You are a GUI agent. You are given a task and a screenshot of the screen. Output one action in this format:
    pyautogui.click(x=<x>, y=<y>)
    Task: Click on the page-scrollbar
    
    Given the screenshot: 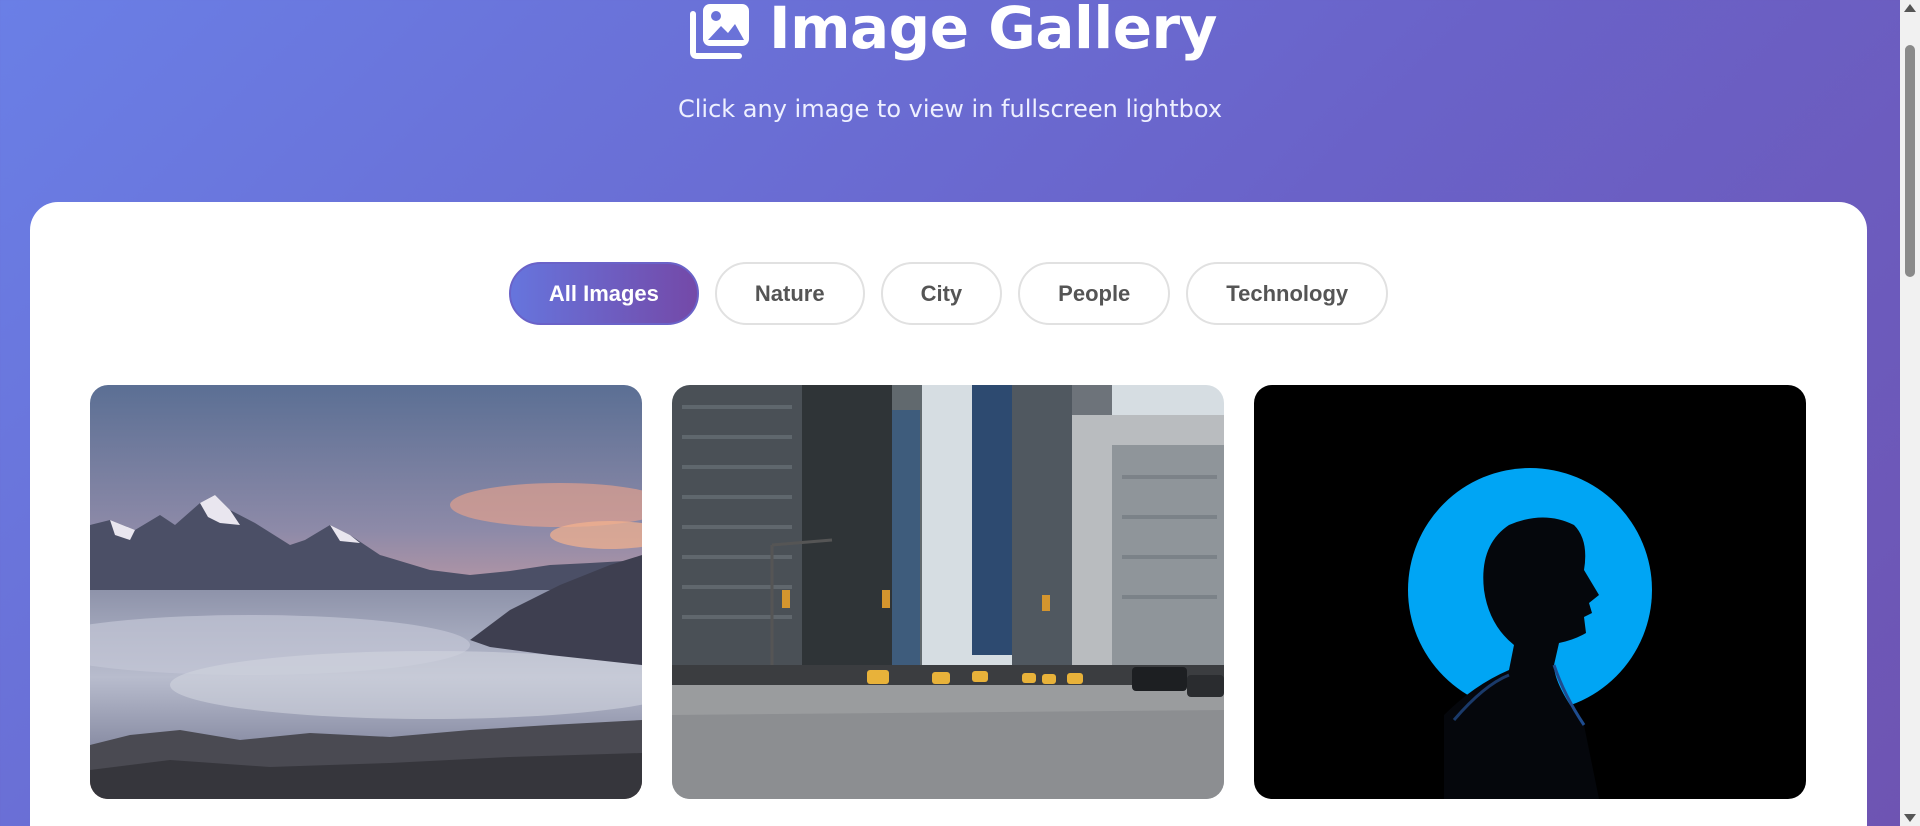 What is the action you would take?
    pyautogui.click(x=1910, y=413)
    